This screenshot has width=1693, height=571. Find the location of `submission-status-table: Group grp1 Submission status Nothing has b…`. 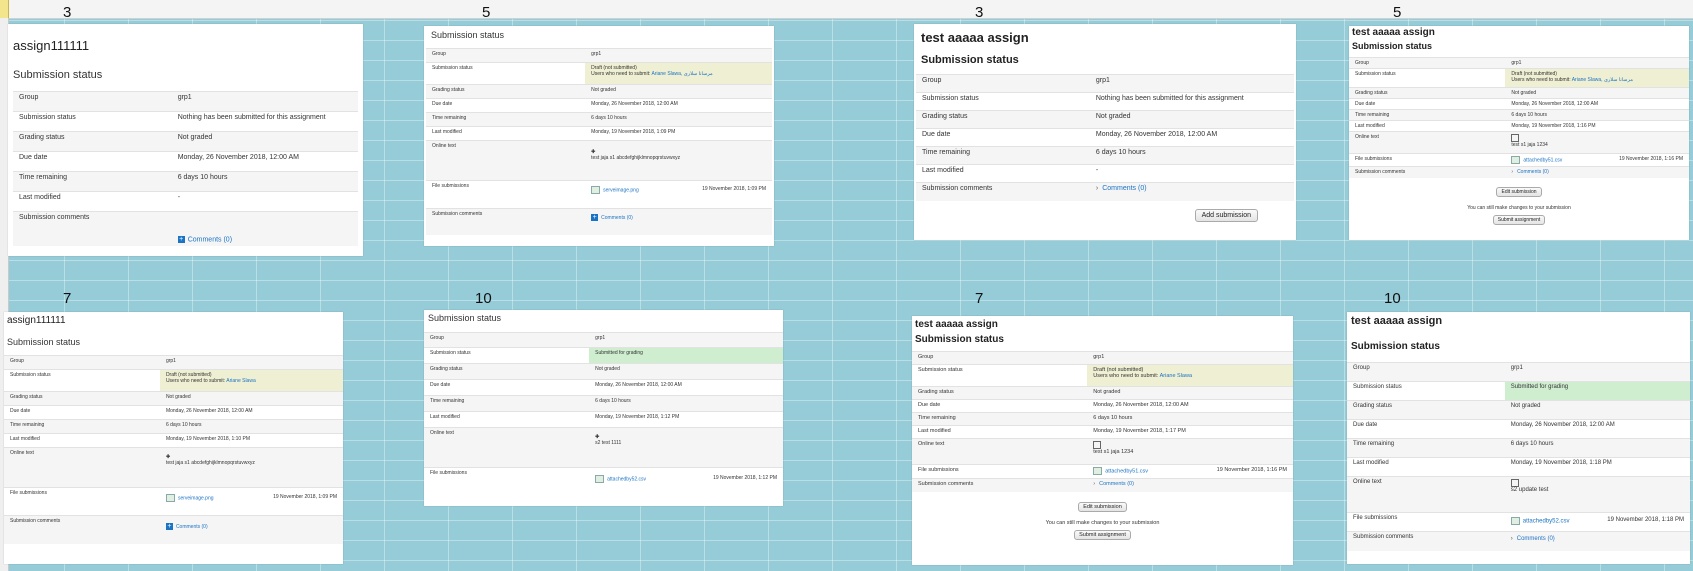

submission-status-table: Group grp1 Submission status Nothing has b… is located at coordinates (185, 168).